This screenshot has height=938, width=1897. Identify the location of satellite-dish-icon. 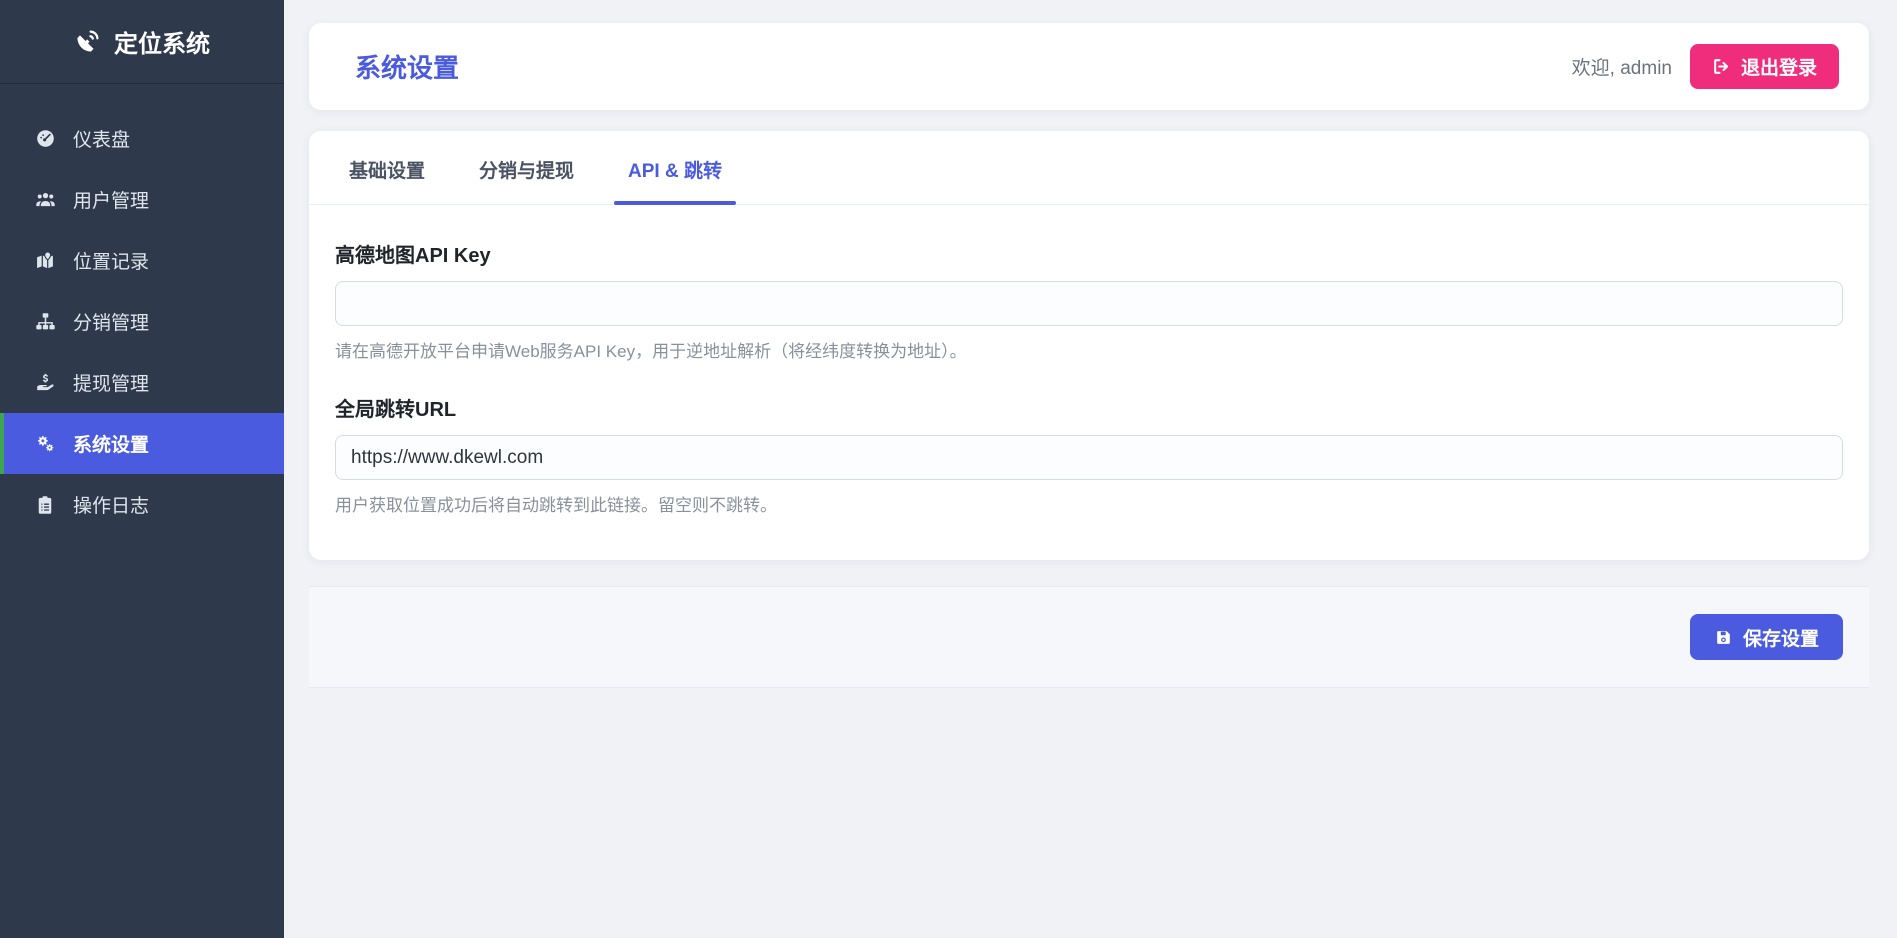
(88, 41).